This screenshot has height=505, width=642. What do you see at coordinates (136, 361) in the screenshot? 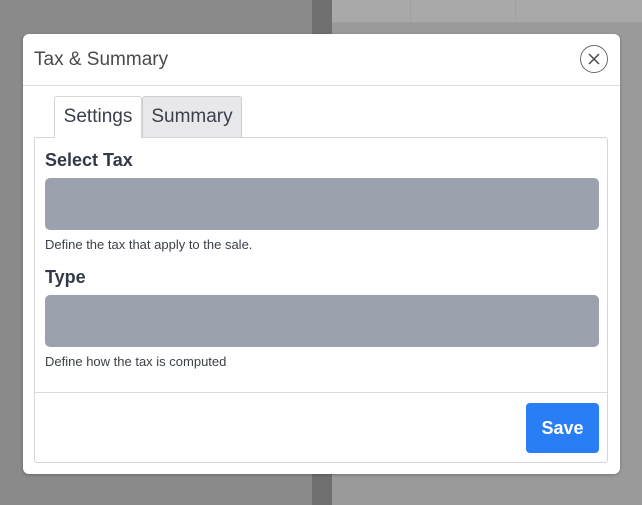
I see `type-help: Define how the tax is computed` at bounding box center [136, 361].